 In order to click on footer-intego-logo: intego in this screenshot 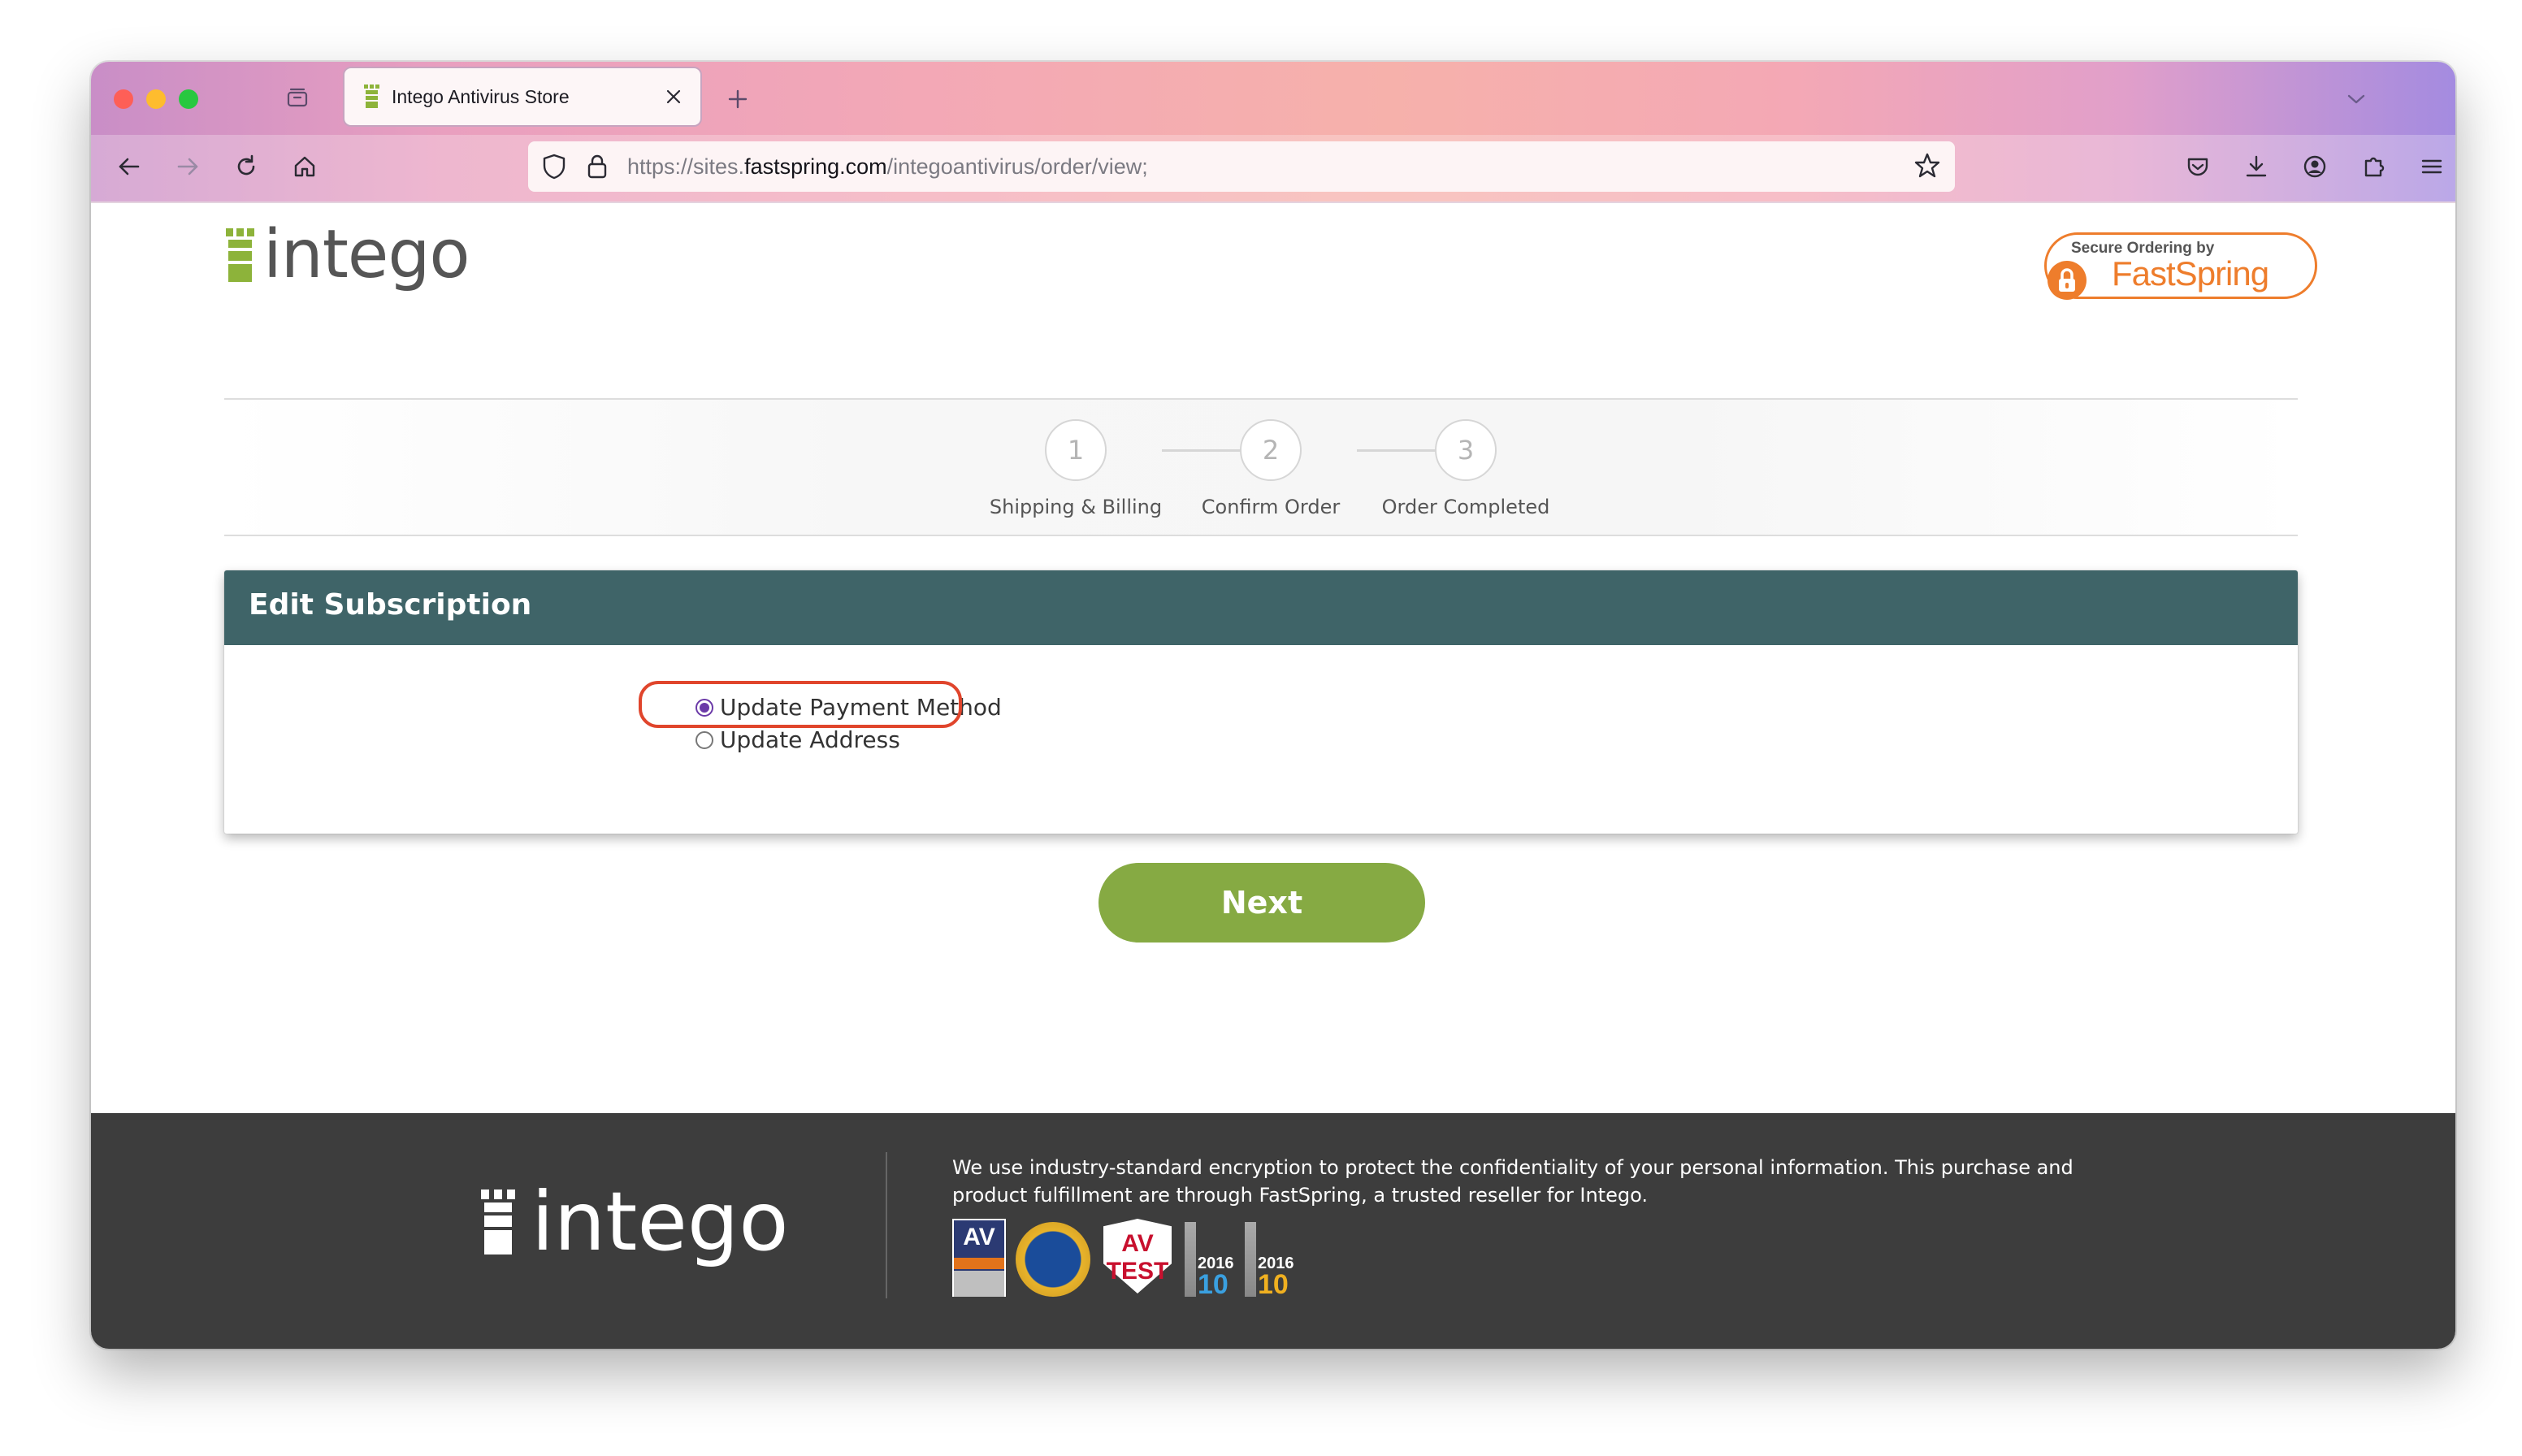, I will do `click(634, 1222)`.